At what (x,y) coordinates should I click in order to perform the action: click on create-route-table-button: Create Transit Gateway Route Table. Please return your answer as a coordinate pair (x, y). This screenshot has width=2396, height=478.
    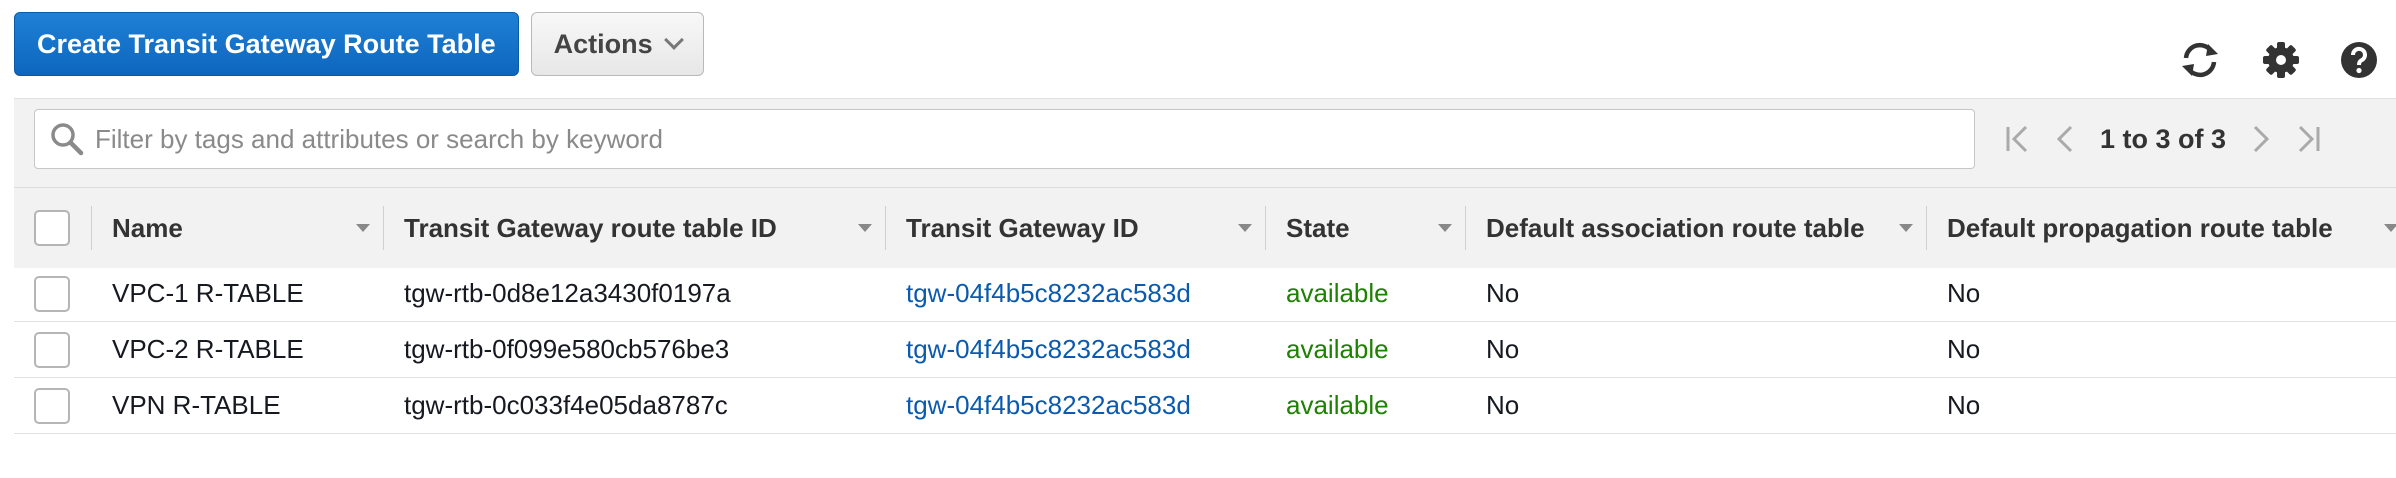
    Looking at the image, I should click on (266, 44).